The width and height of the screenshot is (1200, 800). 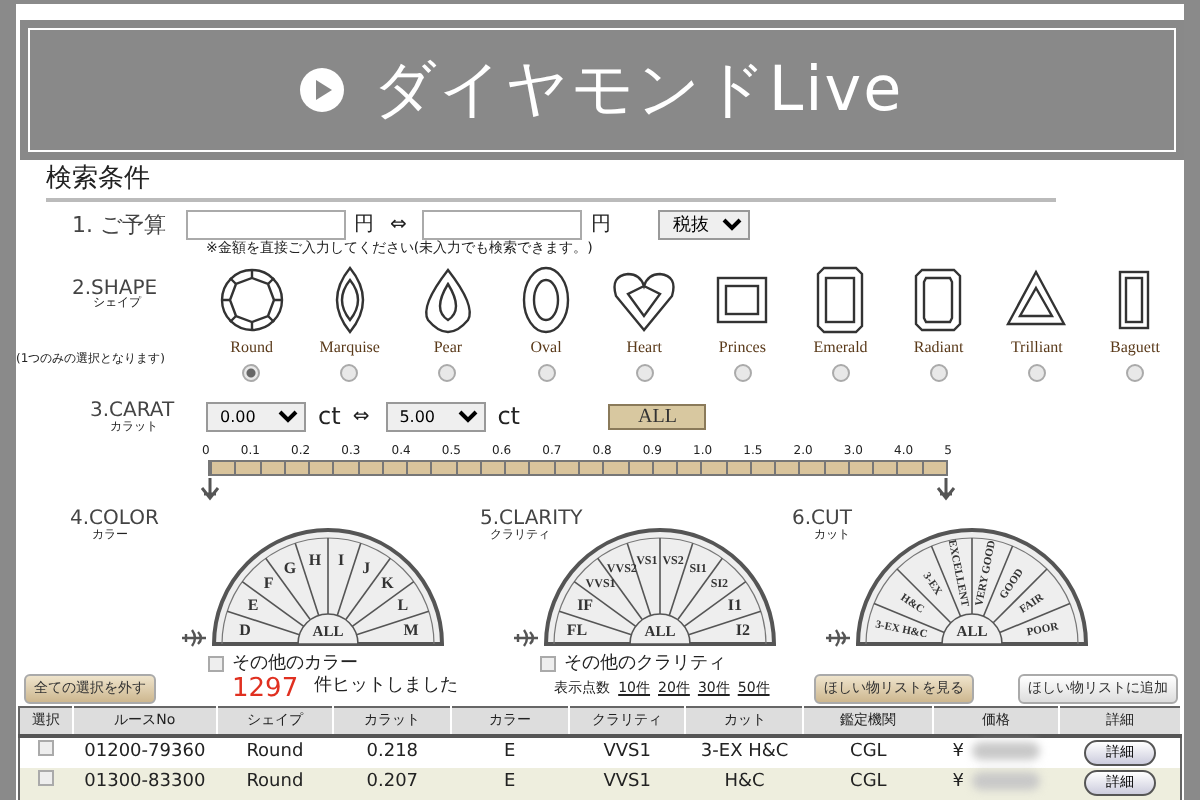 I want to click on grade-option: E, so click(x=253, y=604).